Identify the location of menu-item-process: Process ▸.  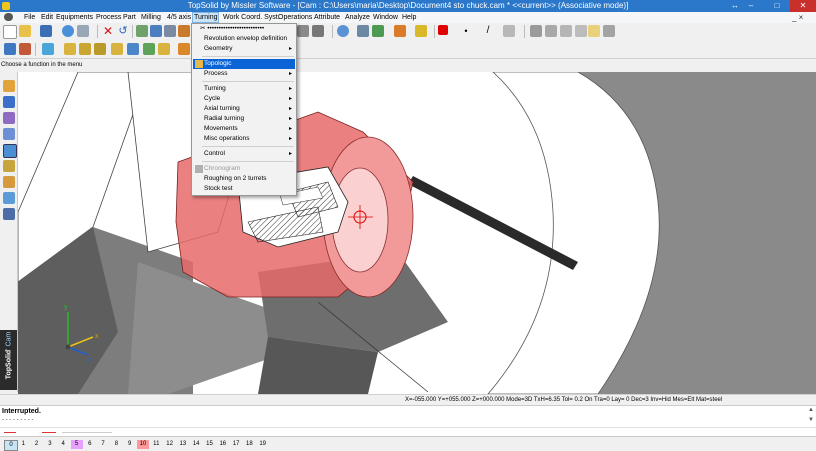
(244, 74).